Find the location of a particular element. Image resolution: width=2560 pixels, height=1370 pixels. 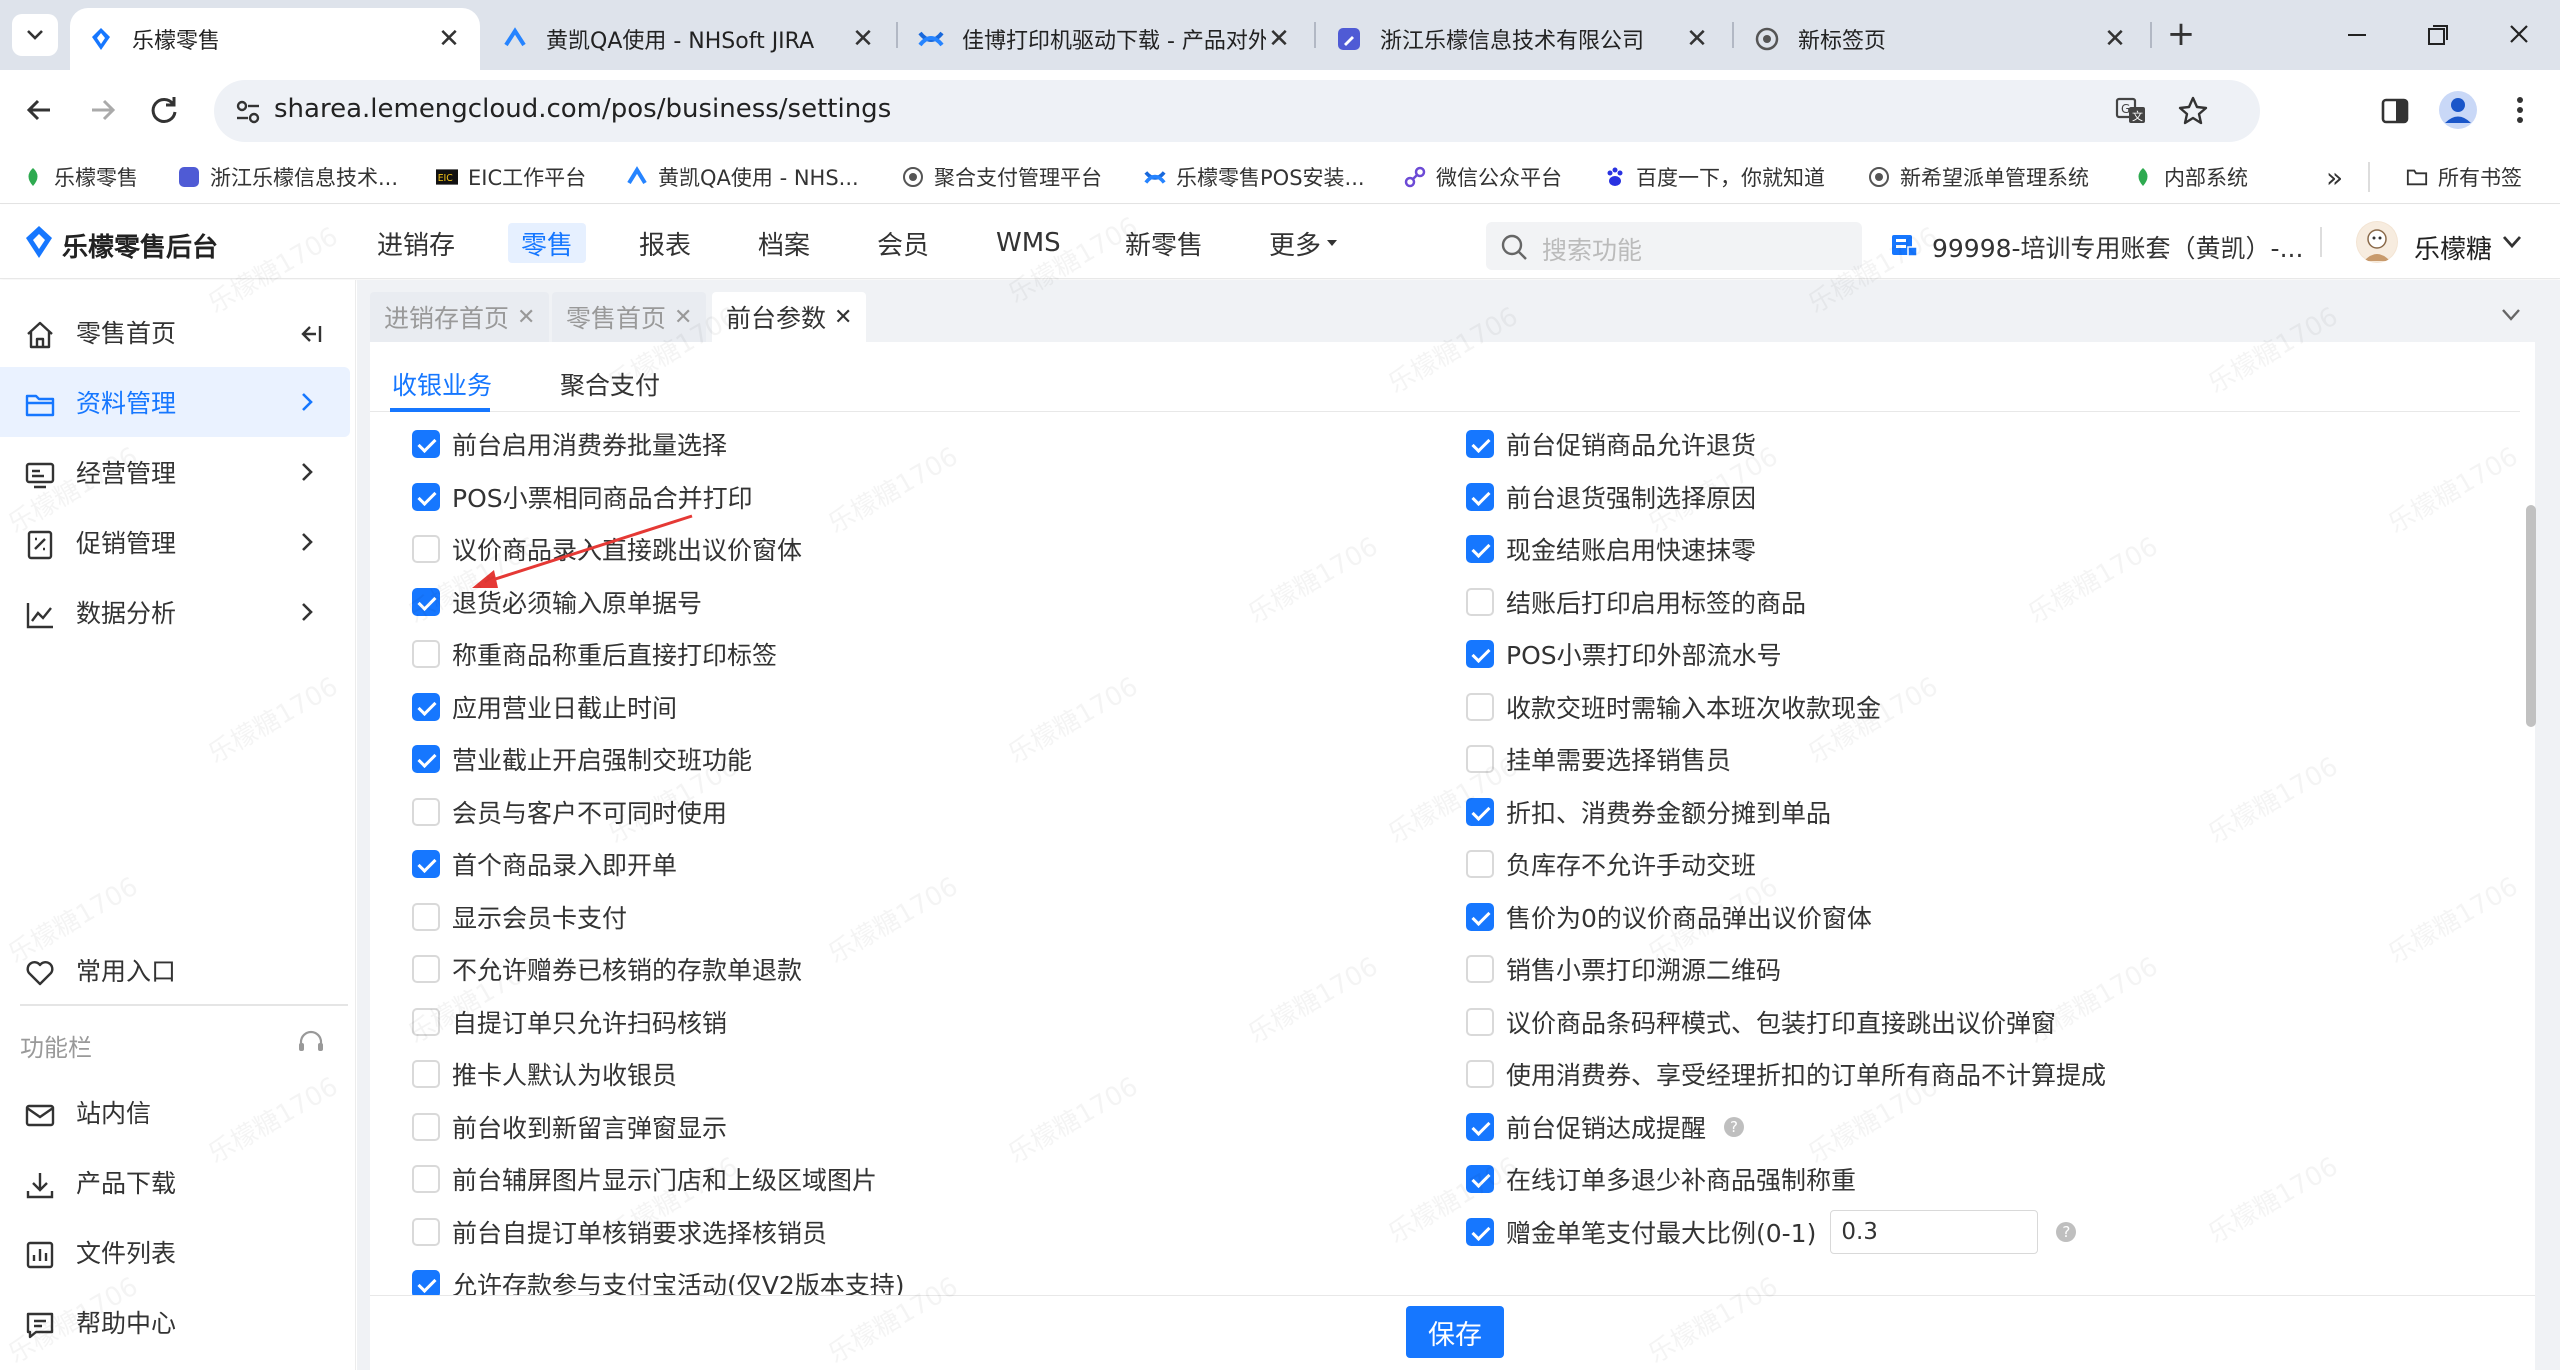

sidebar-item-retail-home: 零售首页 is located at coordinates (175, 332).